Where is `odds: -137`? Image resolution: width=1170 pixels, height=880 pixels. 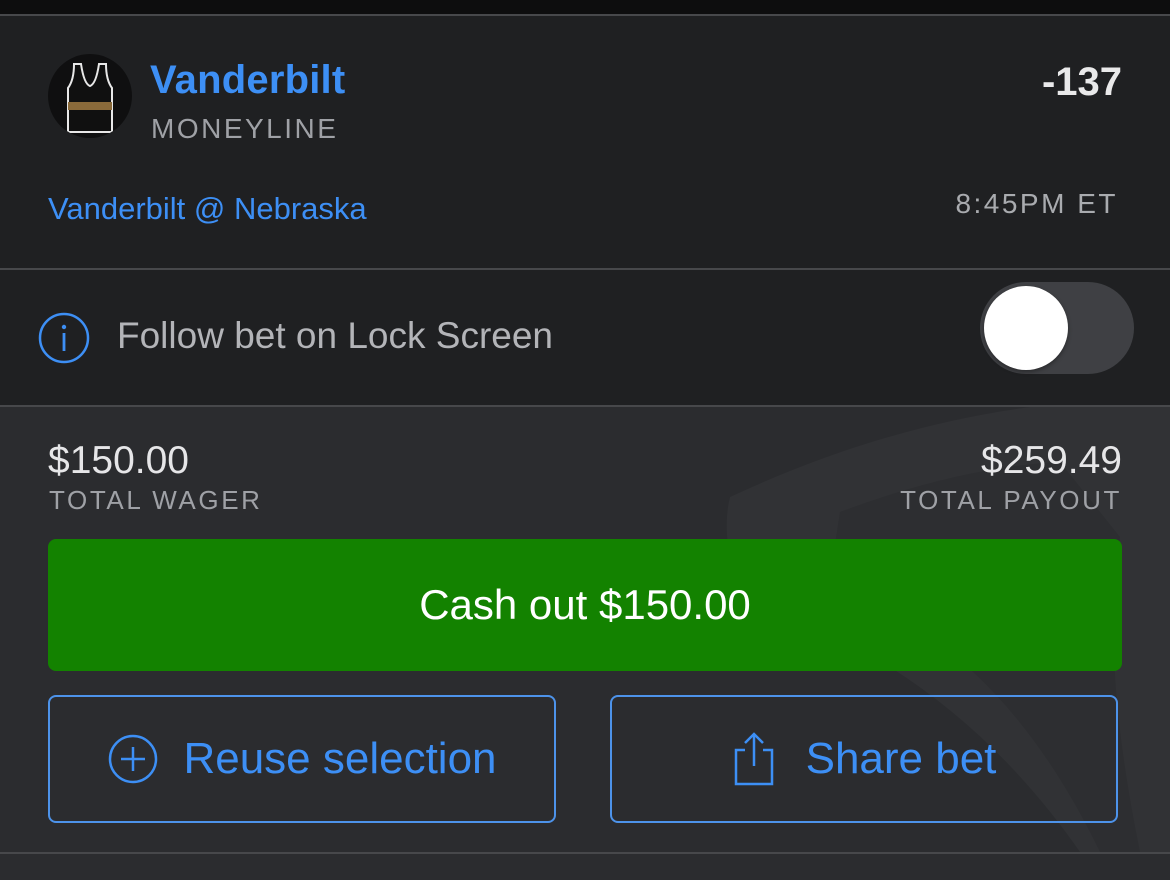 odds: -137 is located at coordinates (1081, 82).